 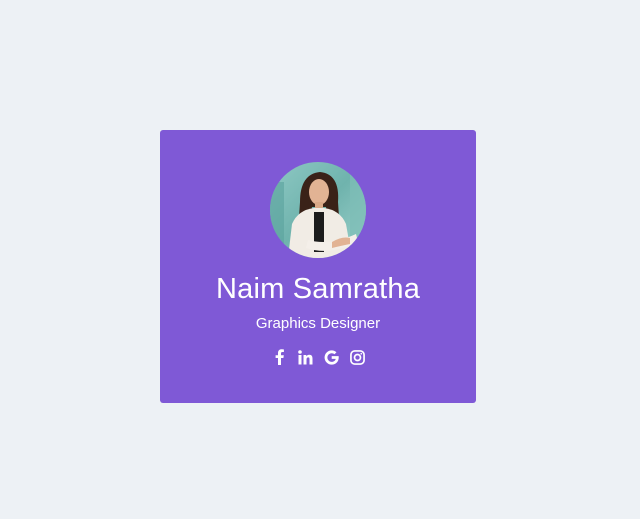 I want to click on instagram-link, so click(x=357, y=357).